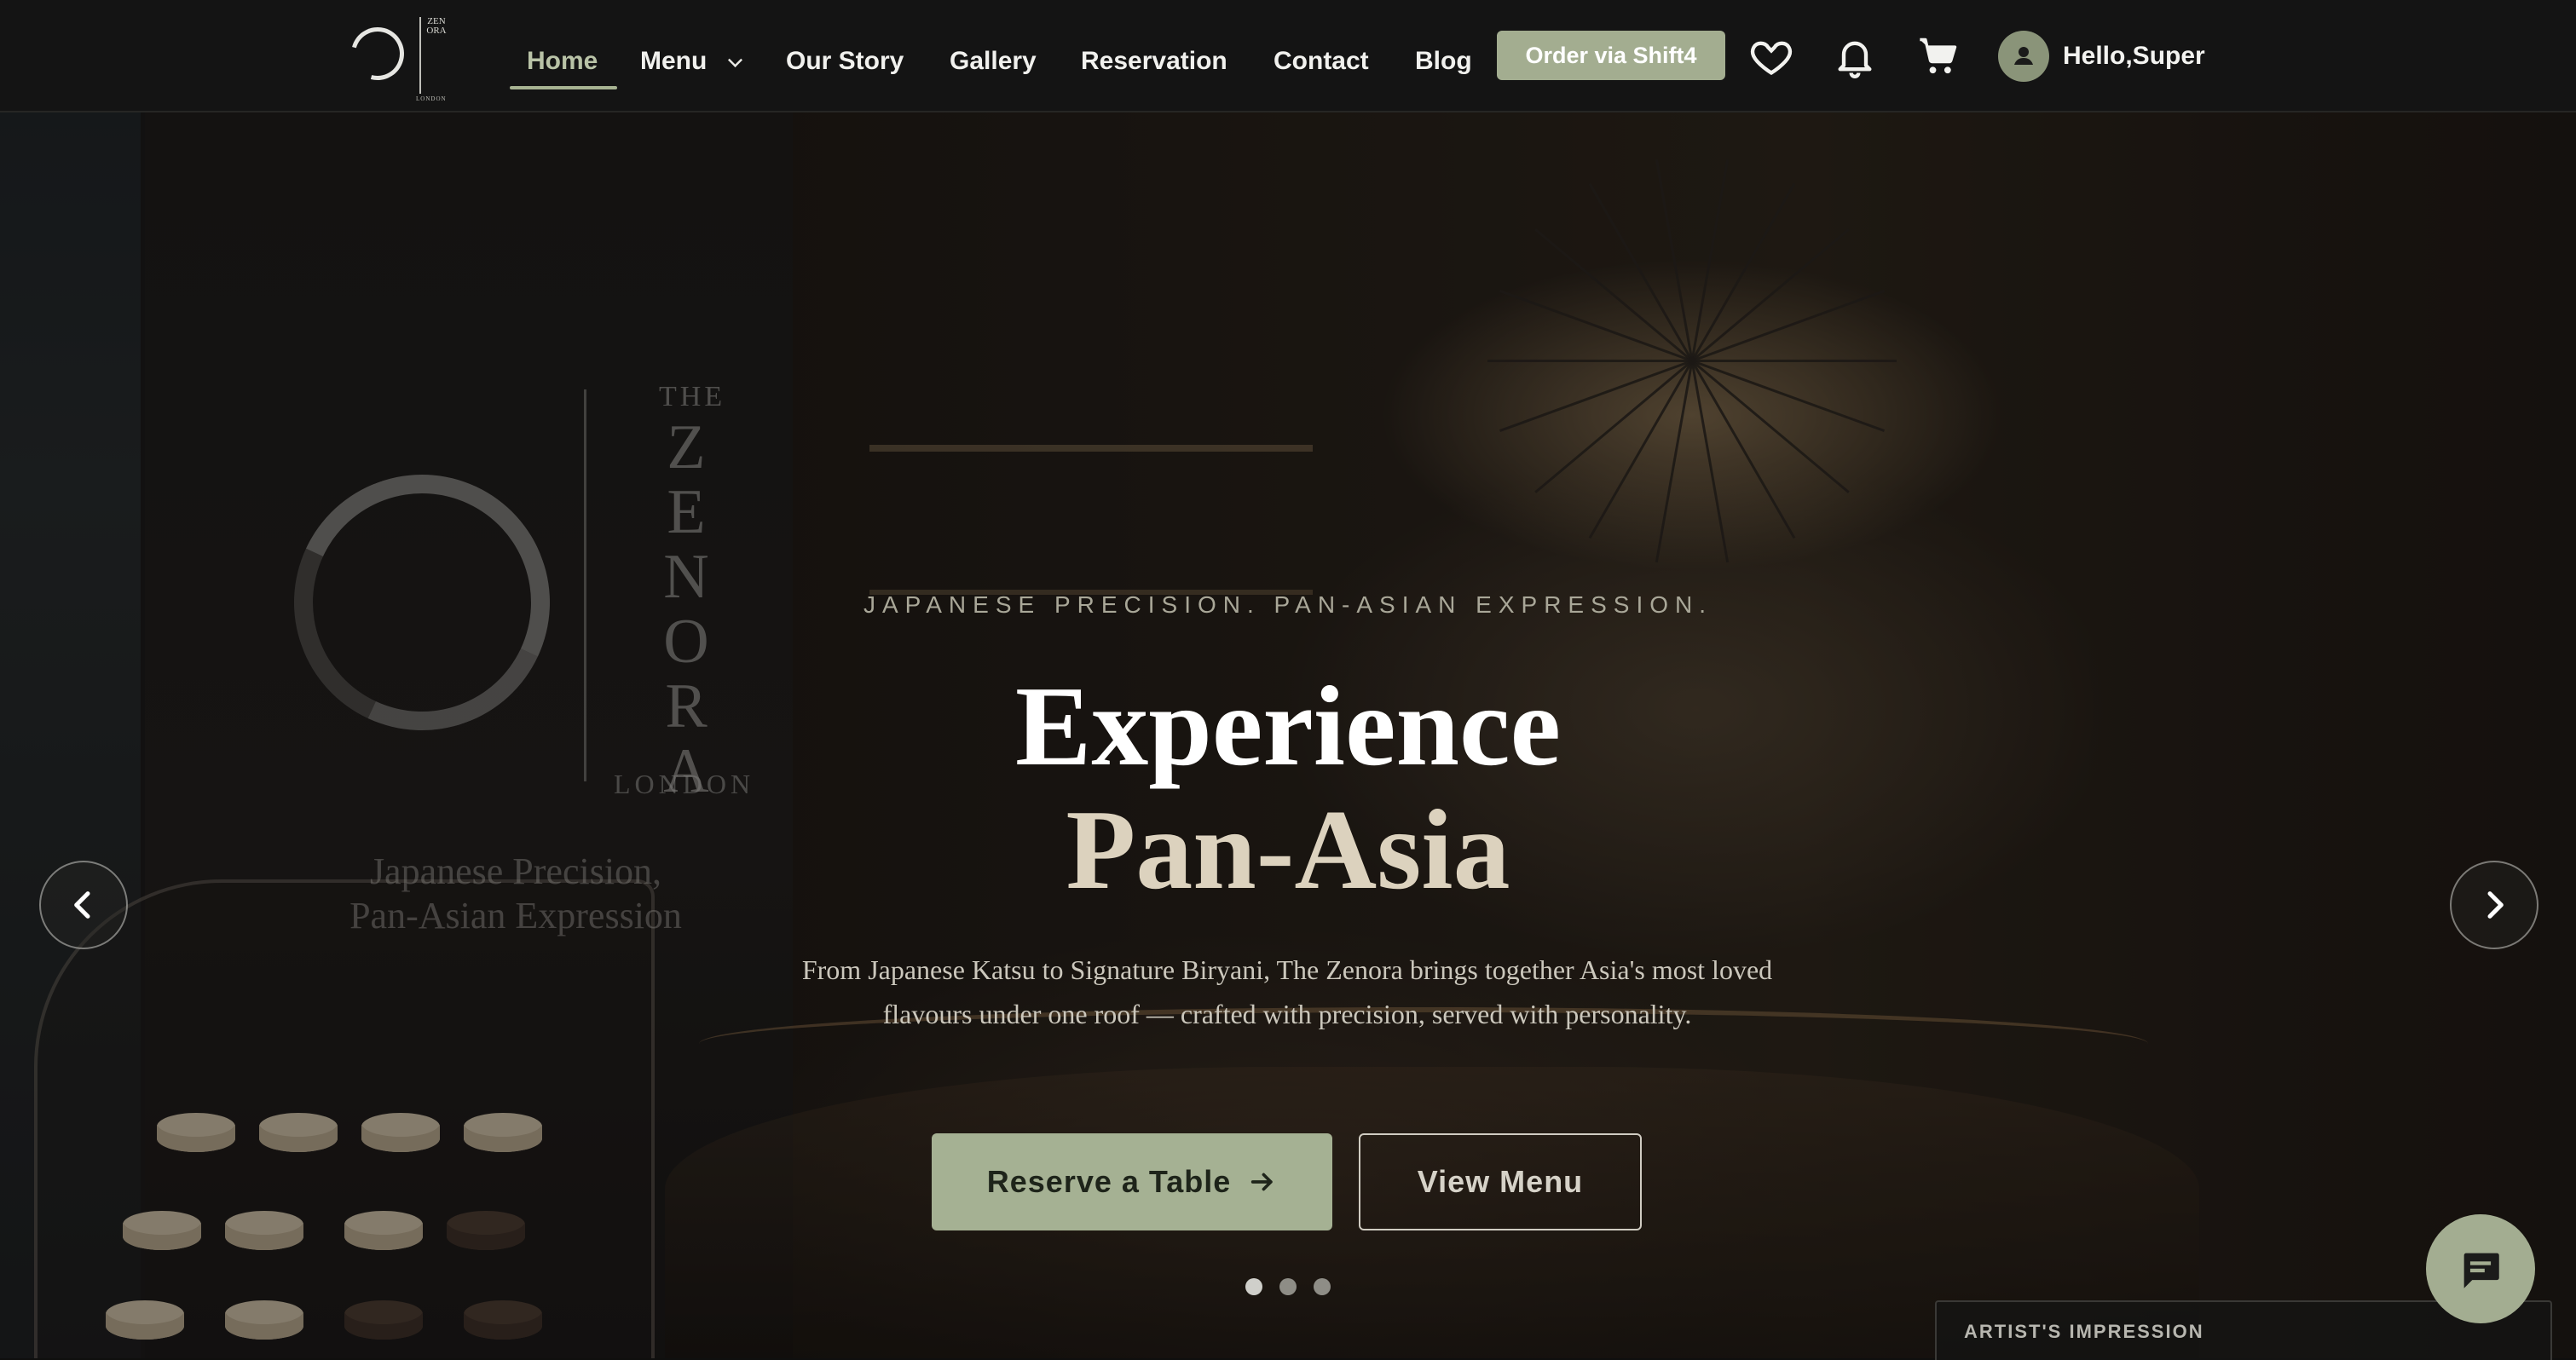 This screenshot has width=2576, height=1360. What do you see at coordinates (1611, 56) in the screenshot?
I see `order-via-shift4-button: Order via Shift4` at bounding box center [1611, 56].